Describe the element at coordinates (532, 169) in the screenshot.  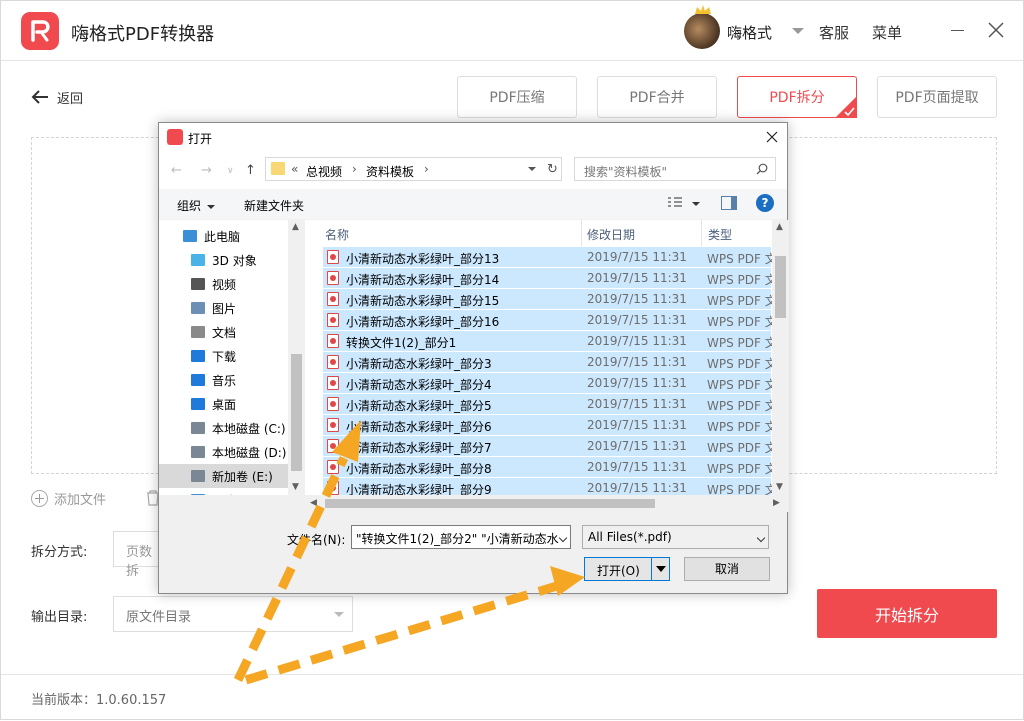
I see `address-dropdown-icon` at that location.